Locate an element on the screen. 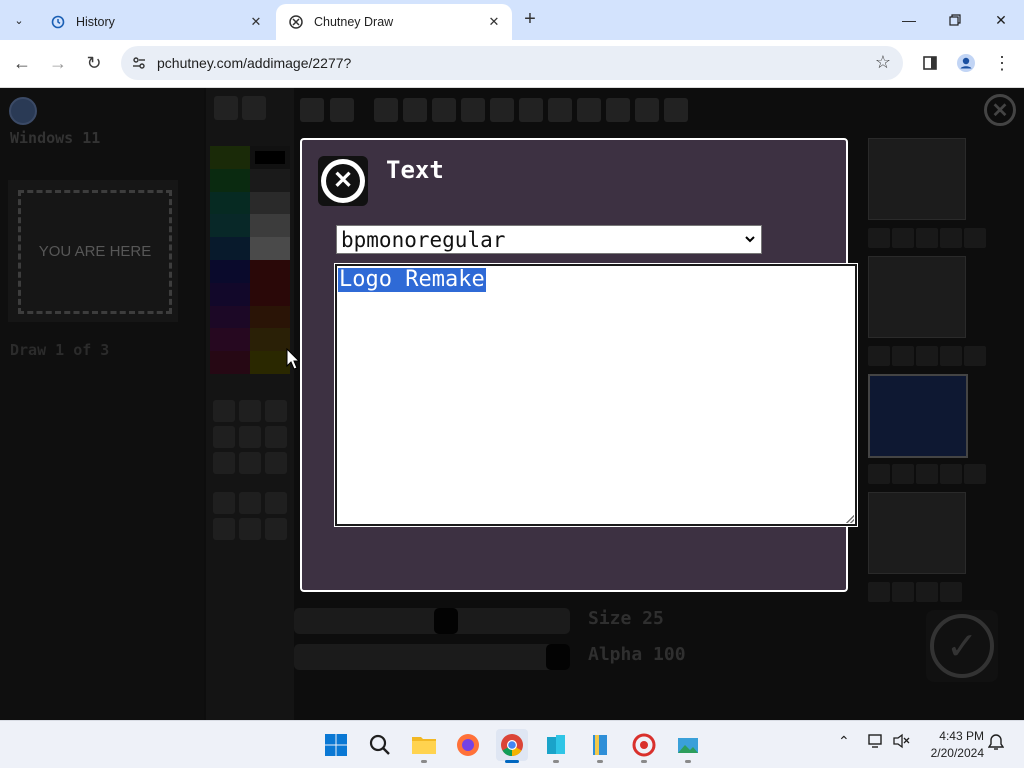  site-info-icon is located at coordinates (139, 63).